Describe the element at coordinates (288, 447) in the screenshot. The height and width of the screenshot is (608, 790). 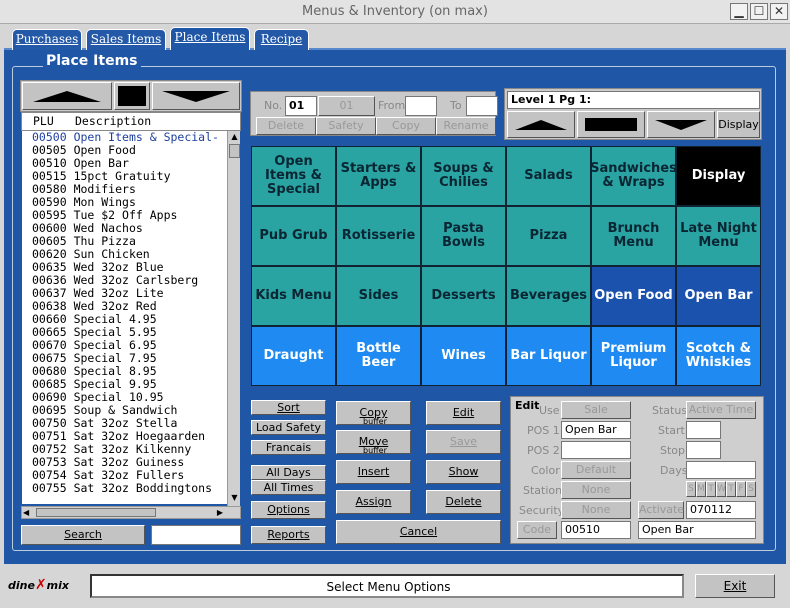
I see `francais-button: Francais` at that location.